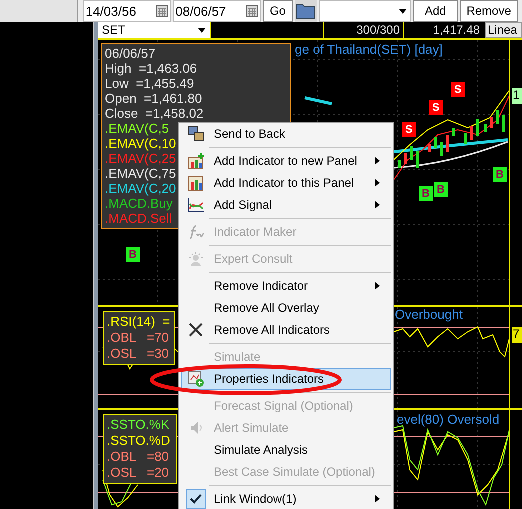  I want to click on indicator-value: 06/06/57, so click(130, 53).